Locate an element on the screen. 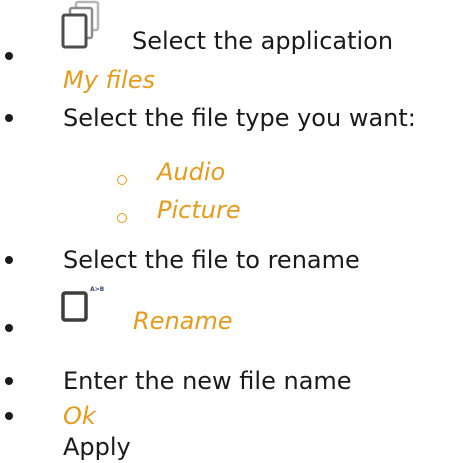 The image size is (458, 463). apply-action: Apply is located at coordinates (97, 447).